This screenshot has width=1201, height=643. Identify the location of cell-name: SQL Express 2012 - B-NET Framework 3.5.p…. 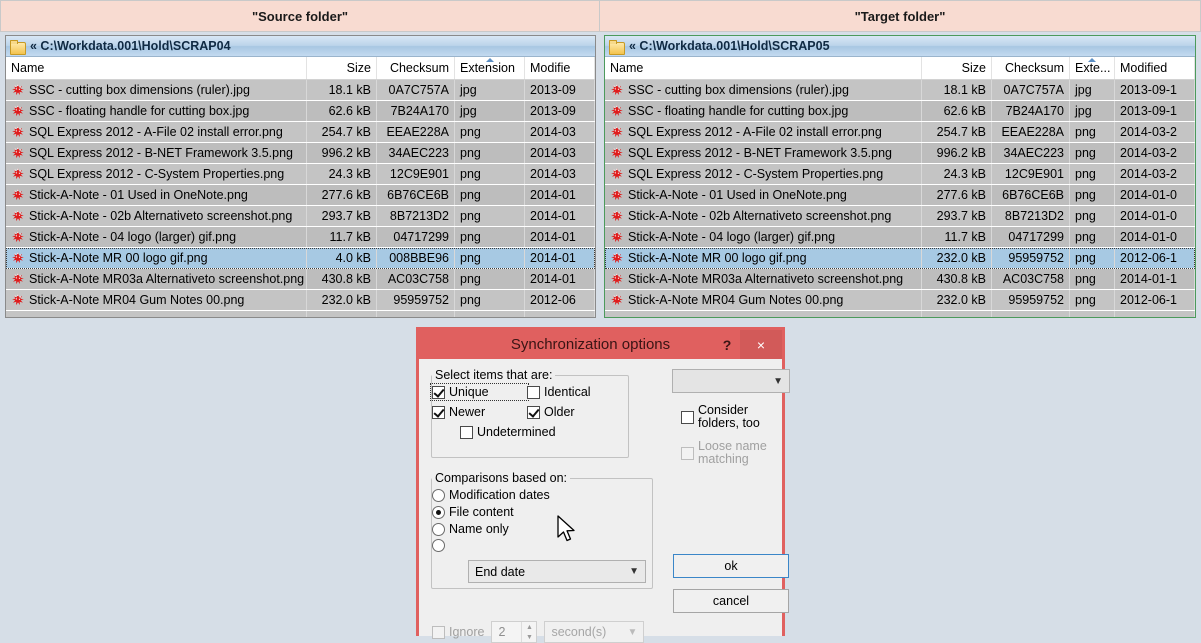
(156, 153).